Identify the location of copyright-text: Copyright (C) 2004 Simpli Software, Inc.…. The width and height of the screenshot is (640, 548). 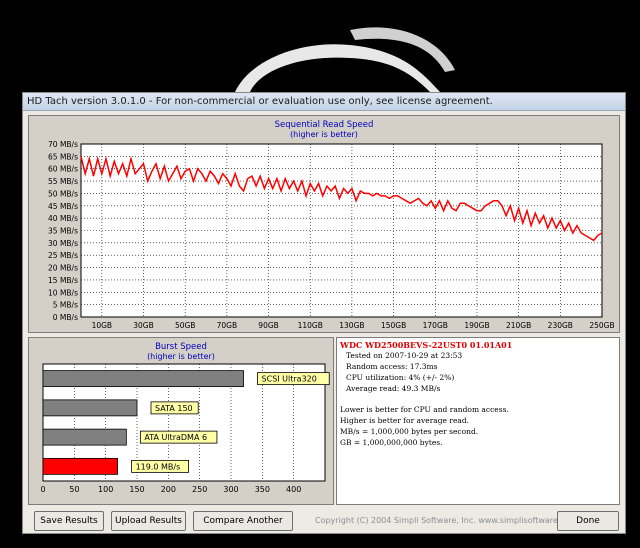
(446, 520).